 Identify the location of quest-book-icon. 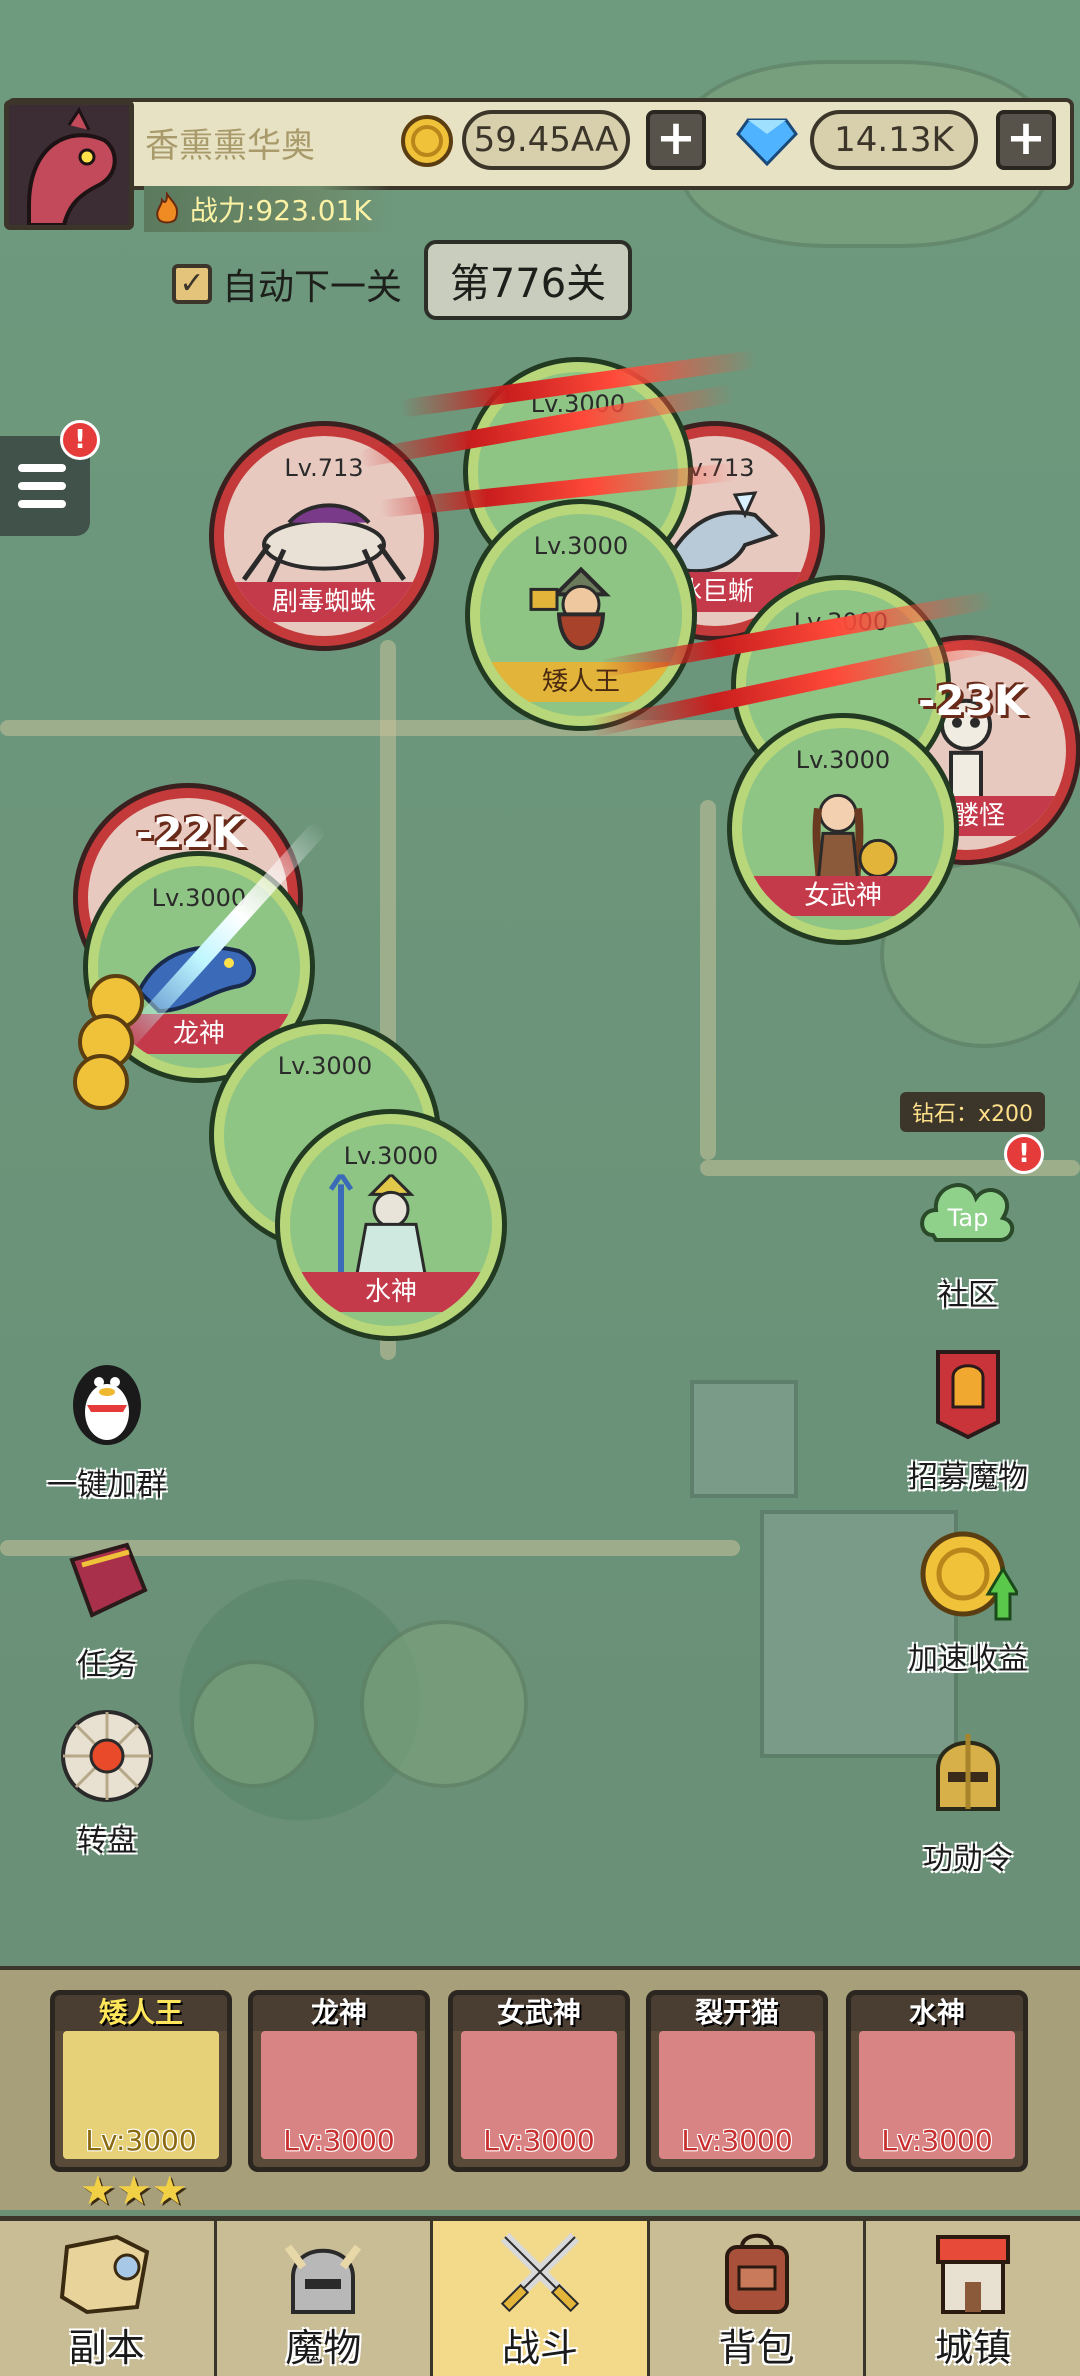
(108, 1580).